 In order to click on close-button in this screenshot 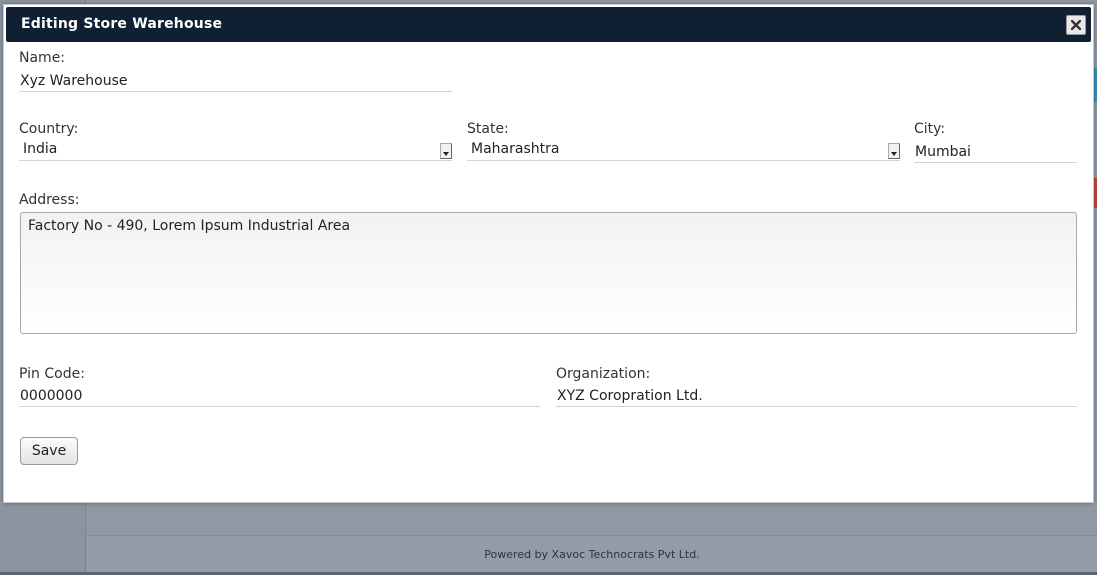, I will do `click(1076, 25)`.